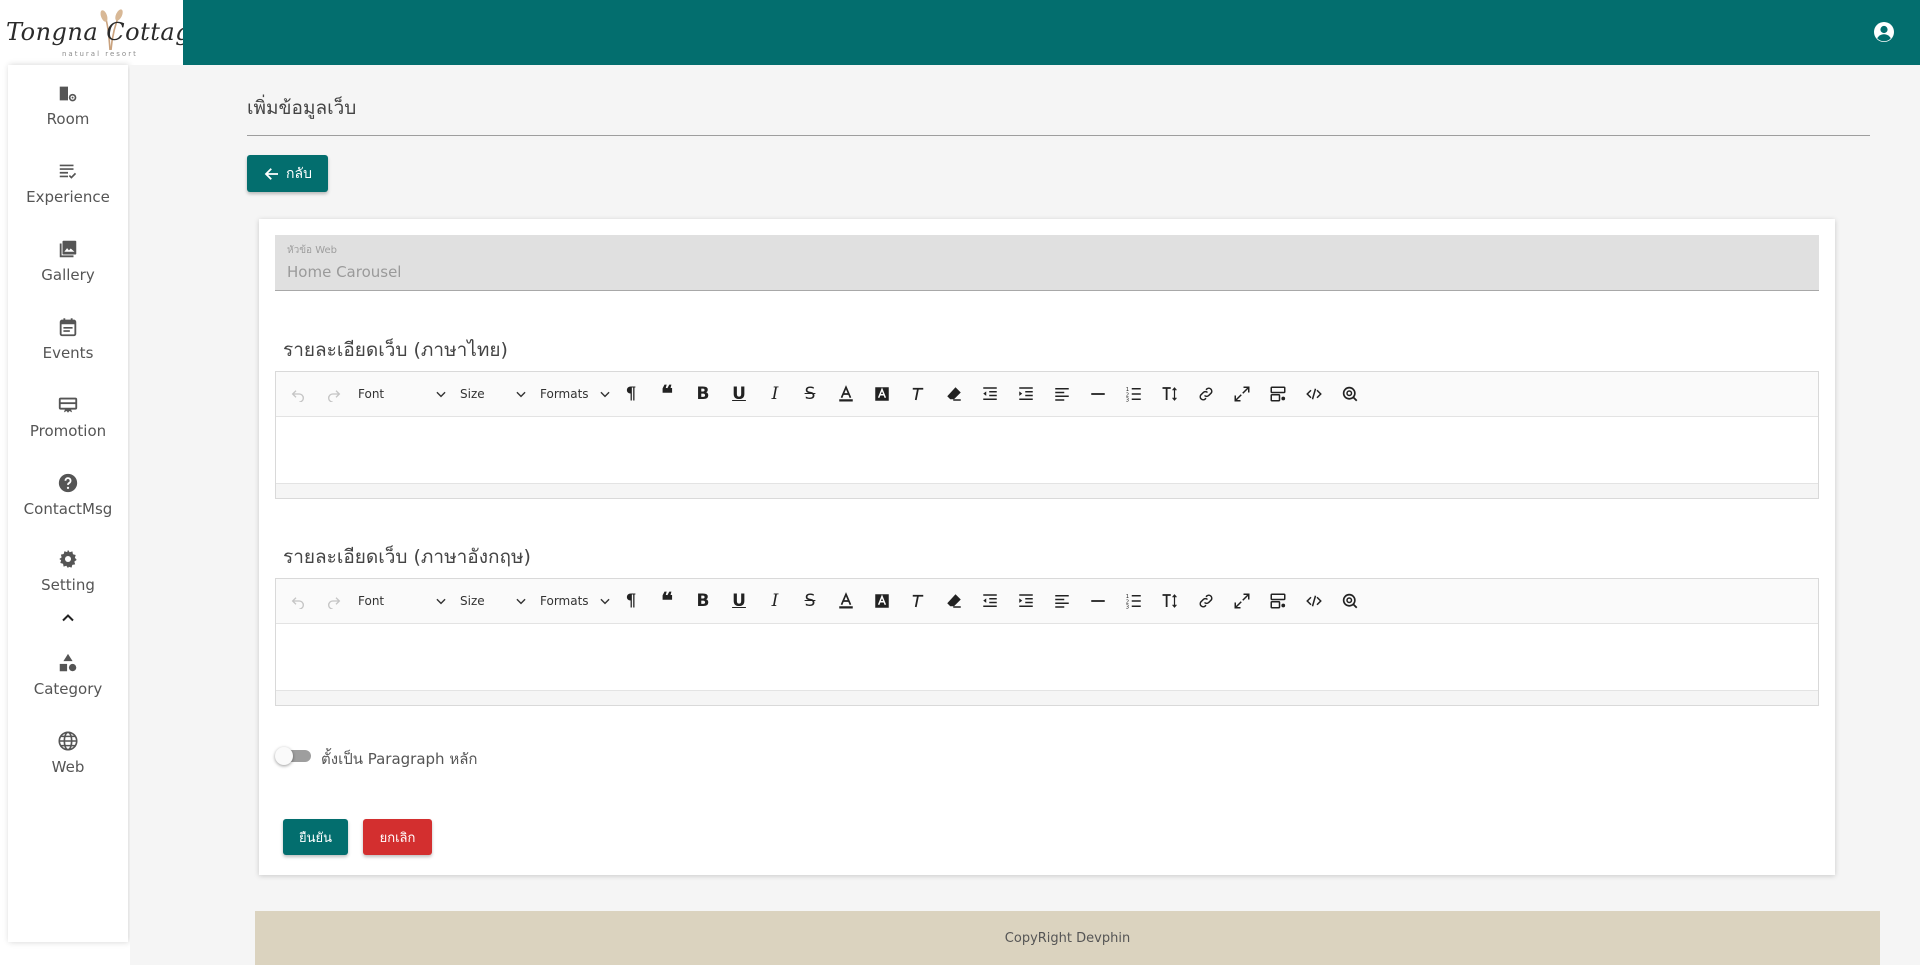 Image resolution: width=1920 pixels, height=972 pixels. I want to click on topic-field-value: Home Carousel, so click(344, 272).